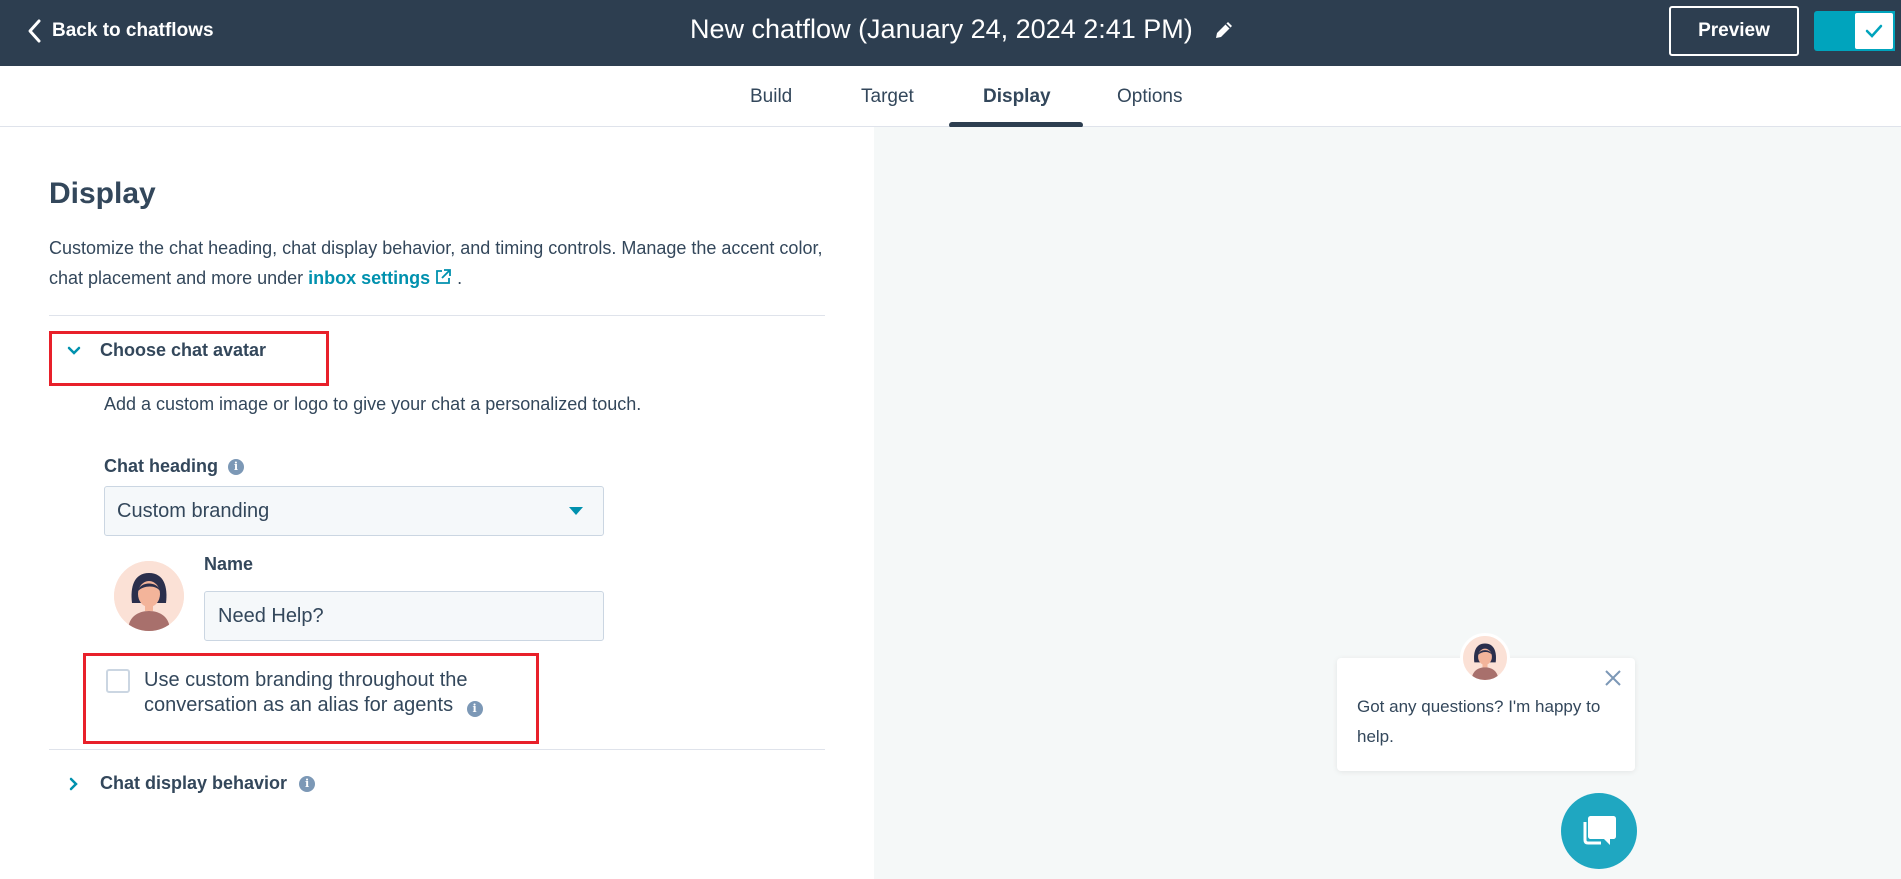  I want to click on caret-down-icon, so click(576, 511).